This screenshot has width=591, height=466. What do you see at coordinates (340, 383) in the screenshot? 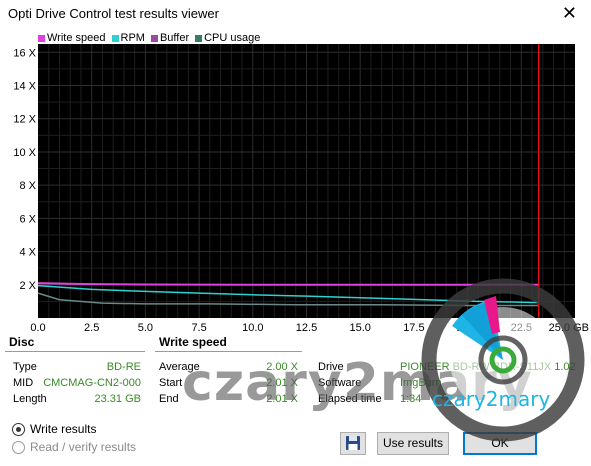
I see `software-label: Software` at bounding box center [340, 383].